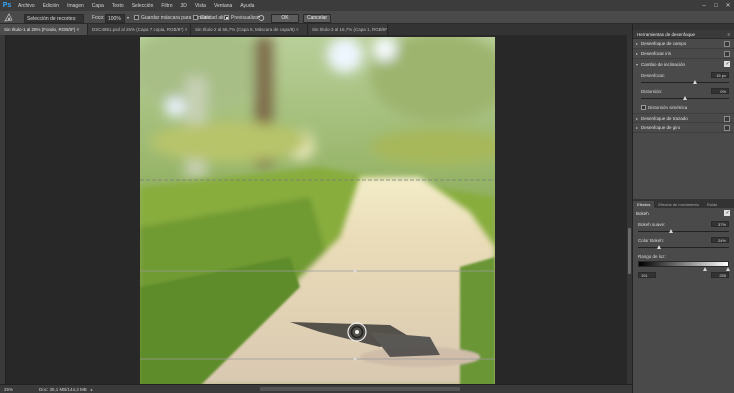  I want to click on light-range-label: Rango de luz:, so click(652, 256).